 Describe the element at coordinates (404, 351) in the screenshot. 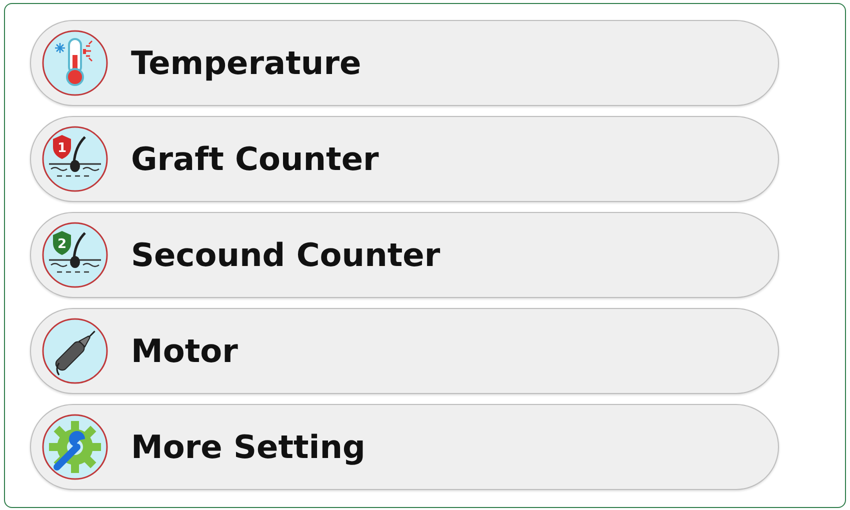

I see `menu-button: Motor` at that location.